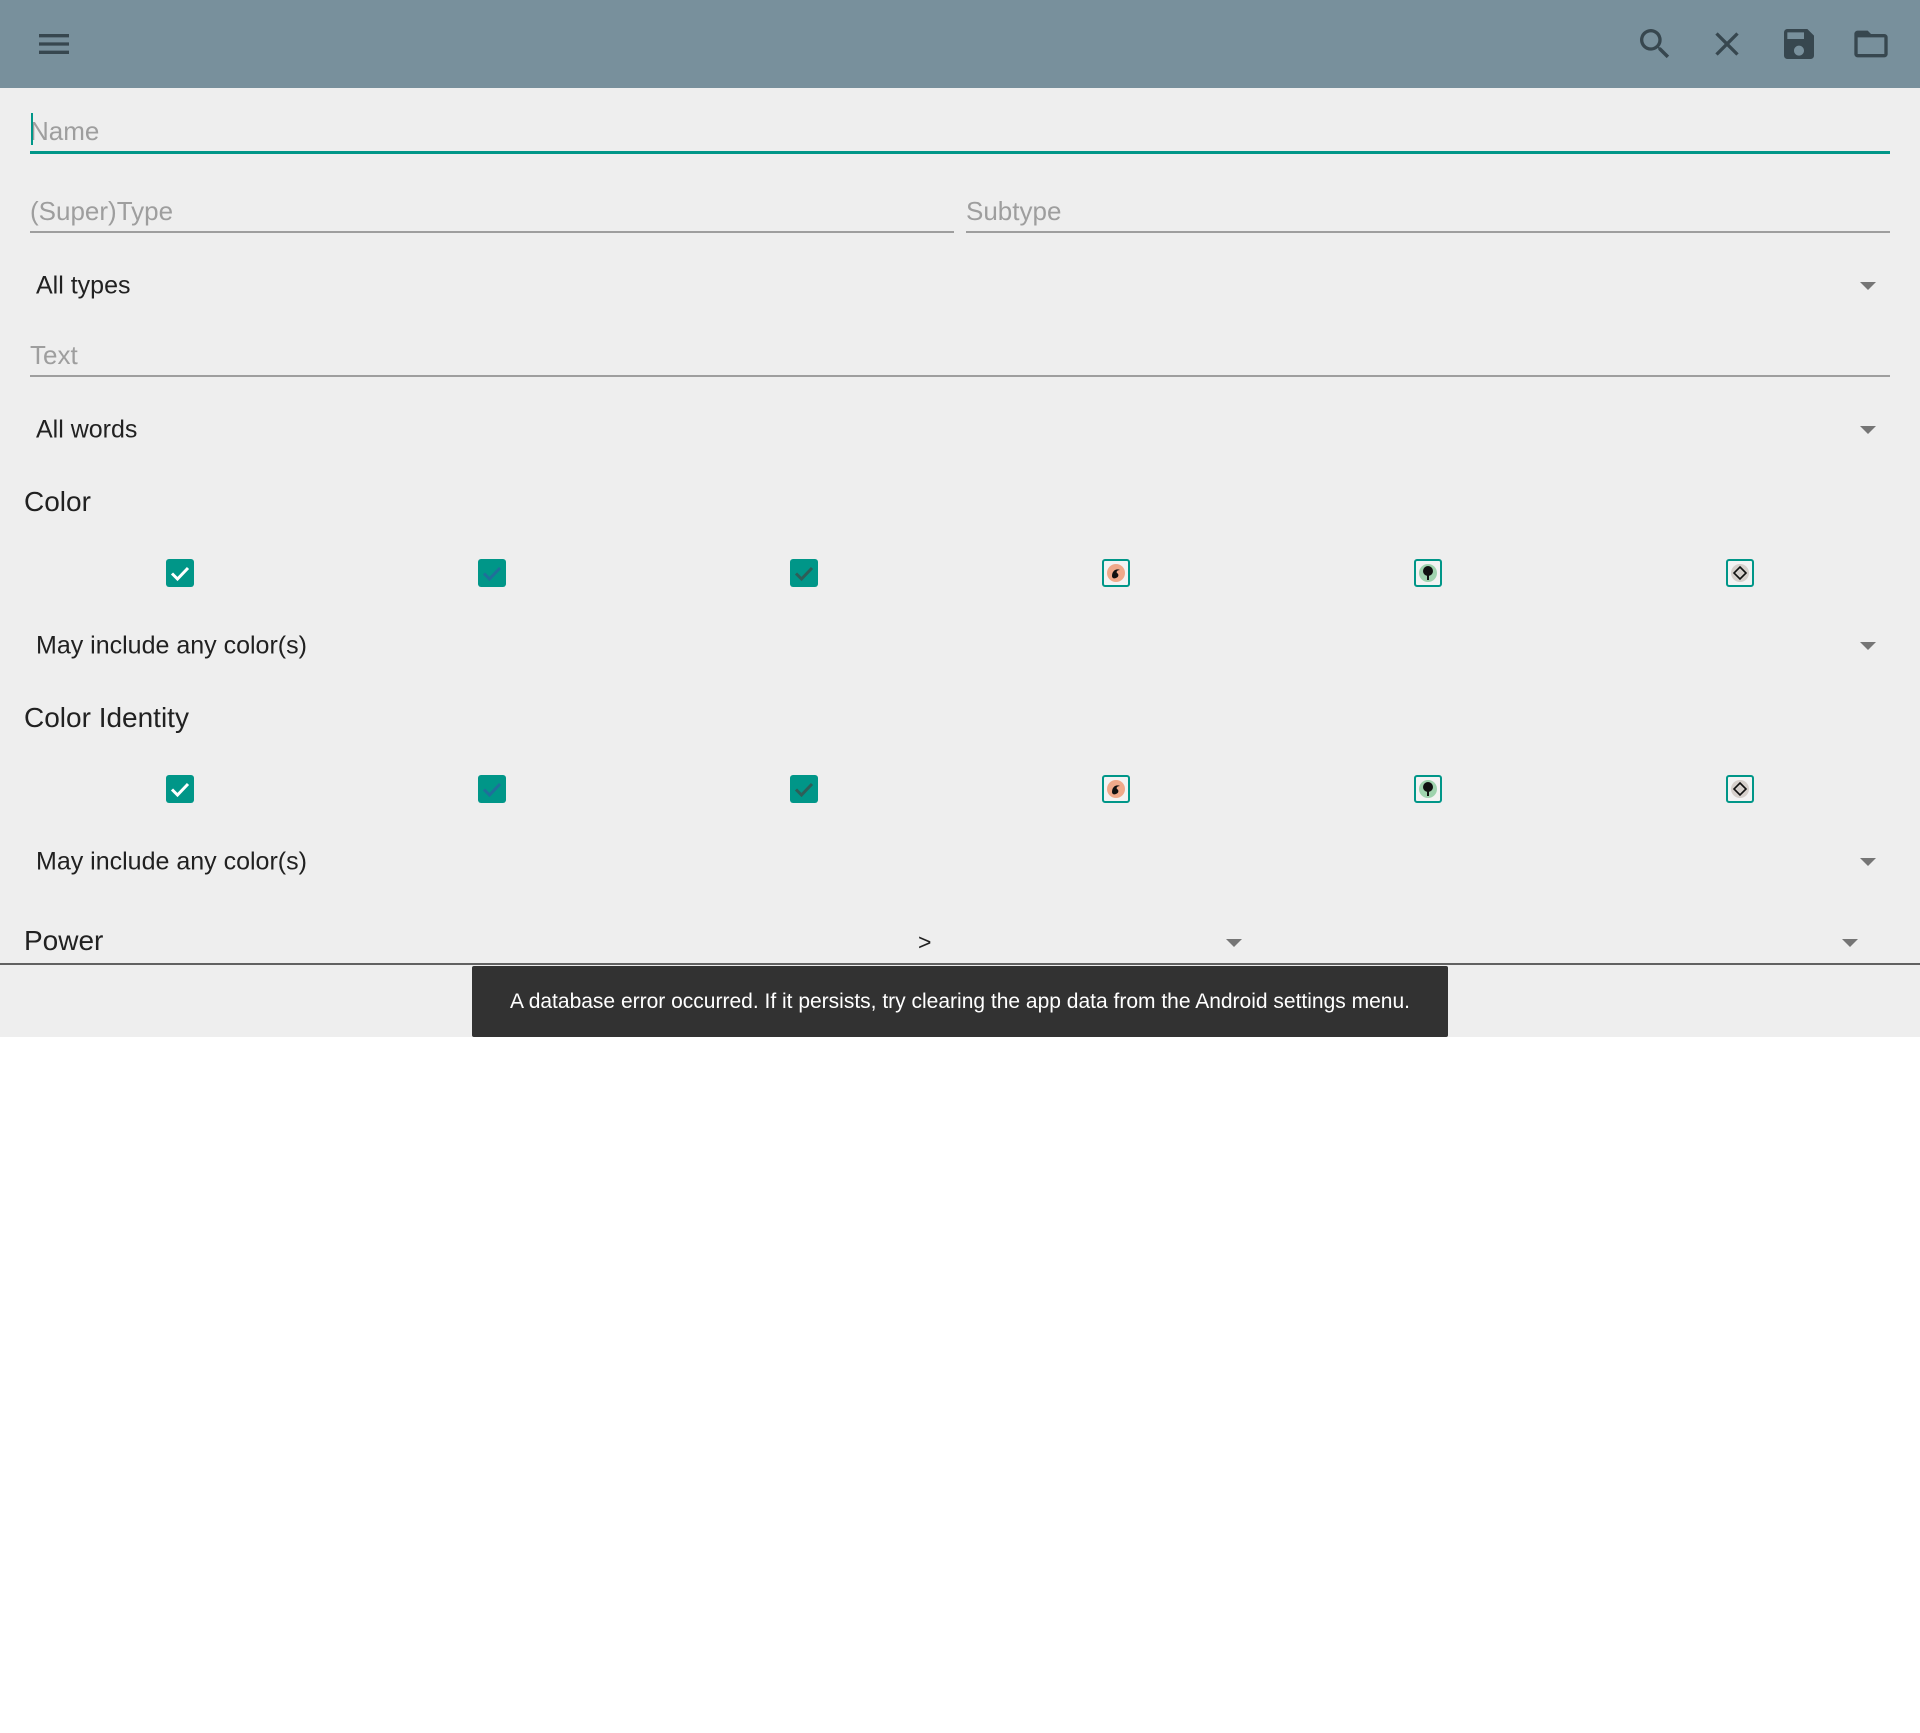  What do you see at coordinates (83, 285) in the screenshot?
I see `type-filter-value: All types` at bounding box center [83, 285].